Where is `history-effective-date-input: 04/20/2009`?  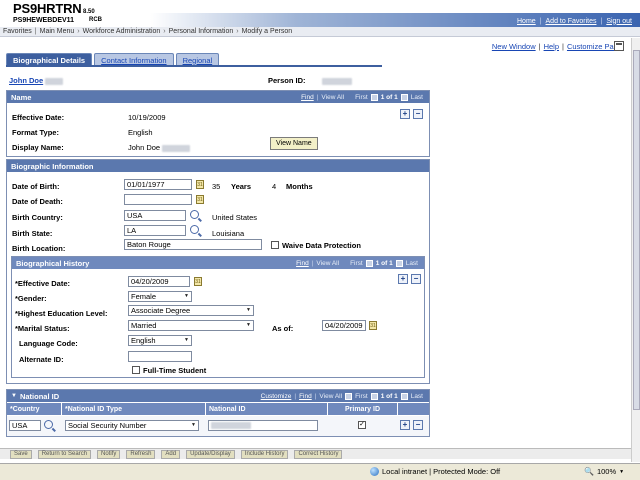 history-effective-date-input: 04/20/2009 is located at coordinates (159, 281).